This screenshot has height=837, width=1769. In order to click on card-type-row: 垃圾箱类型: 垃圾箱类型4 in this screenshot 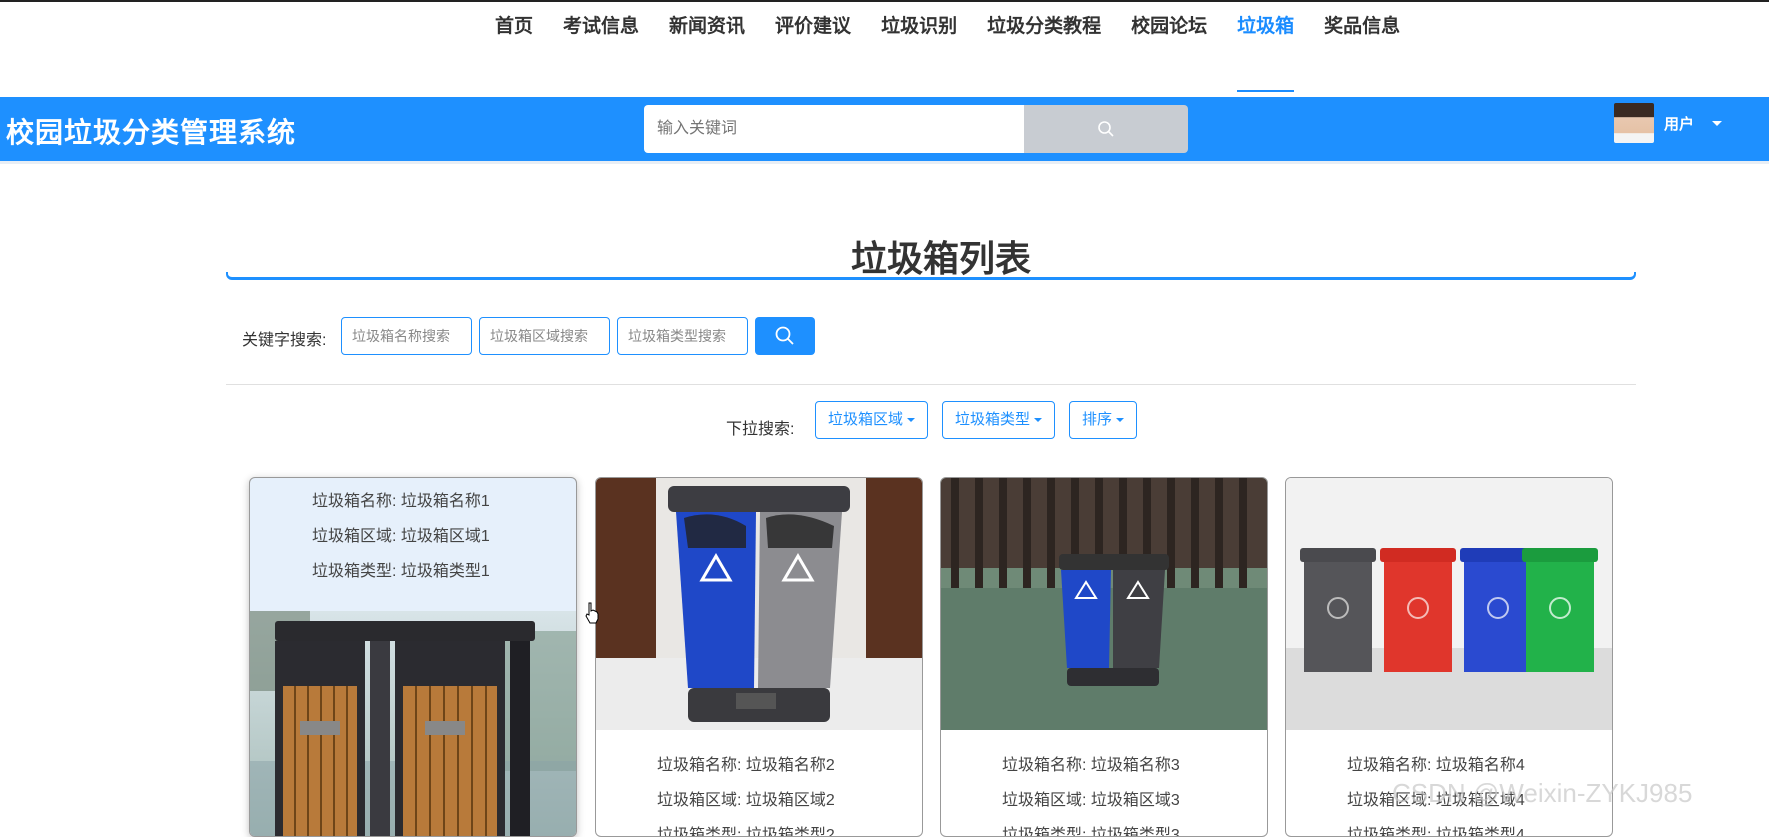, I will do `click(1436, 827)`.